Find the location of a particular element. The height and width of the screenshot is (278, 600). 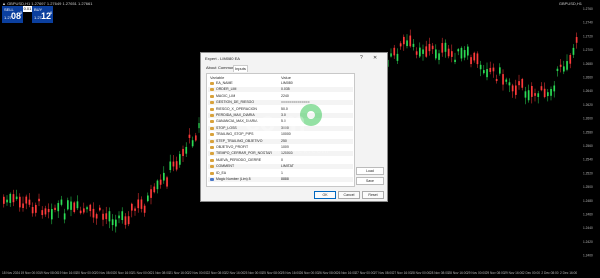

watermark-url: ecomforex.com is located at coordinates (296, 150).